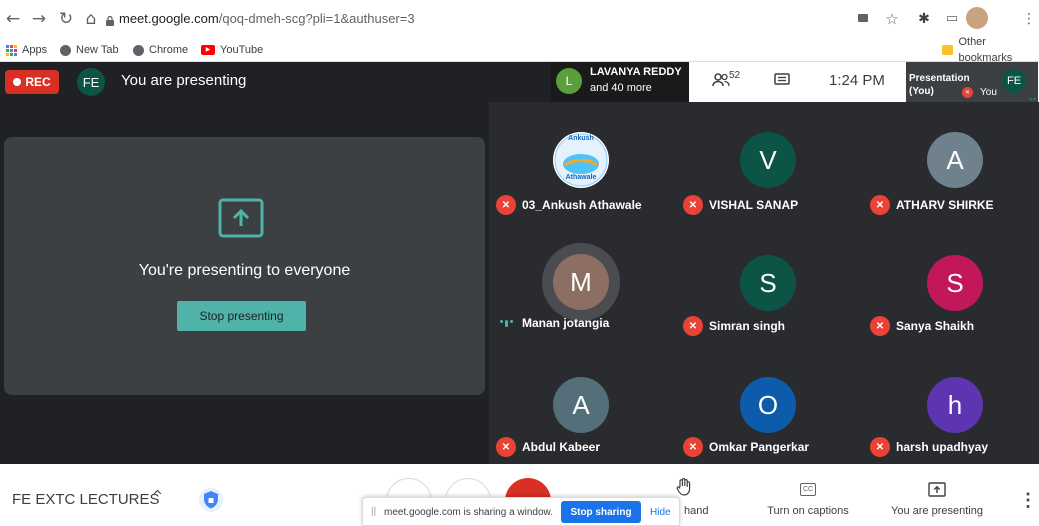  I want to click on participant-tile-label: ✕ Sanya Shaikh, so click(922, 326).